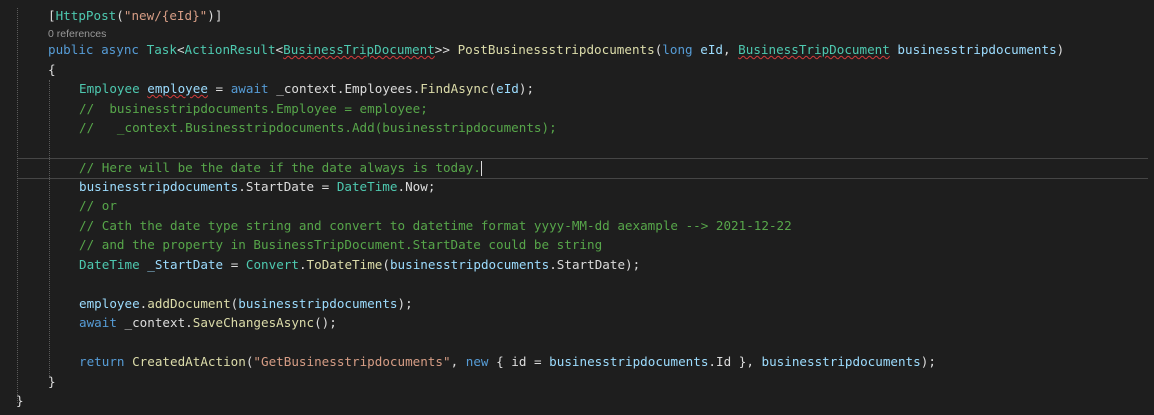 This screenshot has width=1154, height=415. Describe the element at coordinates (120, 49) in the screenshot. I see `token: async` at that location.